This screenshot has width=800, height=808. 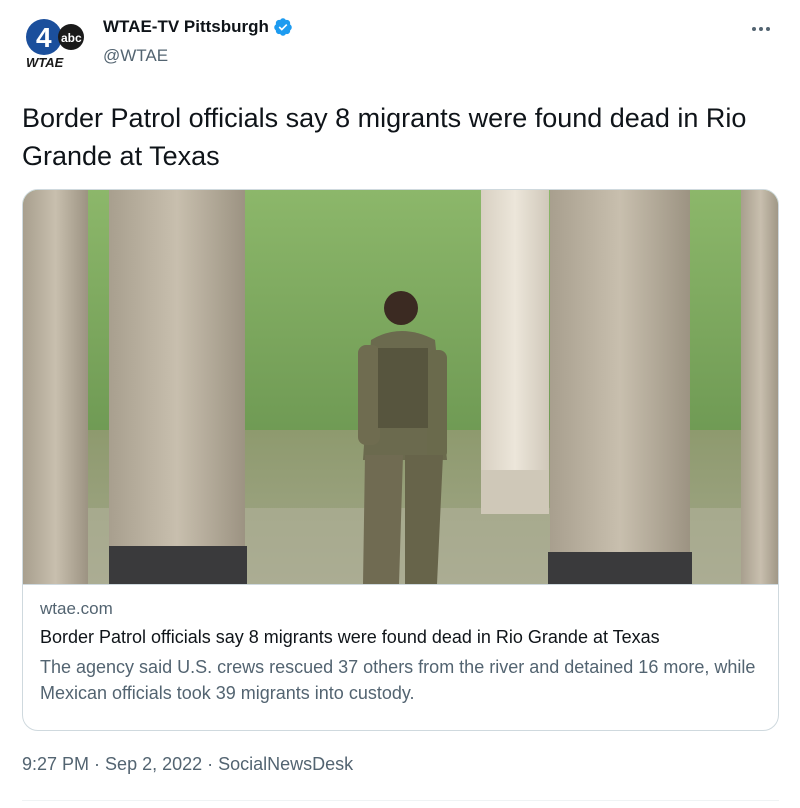 What do you see at coordinates (55, 764) in the screenshot?
I see `tweet-time: 9:27 PM` at bounding box center [55, 764].